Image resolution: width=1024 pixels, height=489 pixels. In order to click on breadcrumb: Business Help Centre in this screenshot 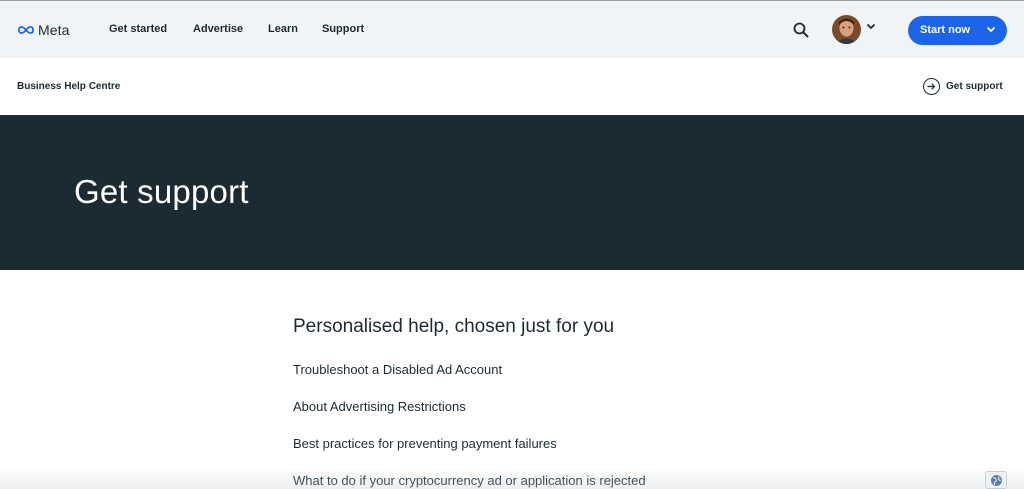, I will do `click(68, 86)`.